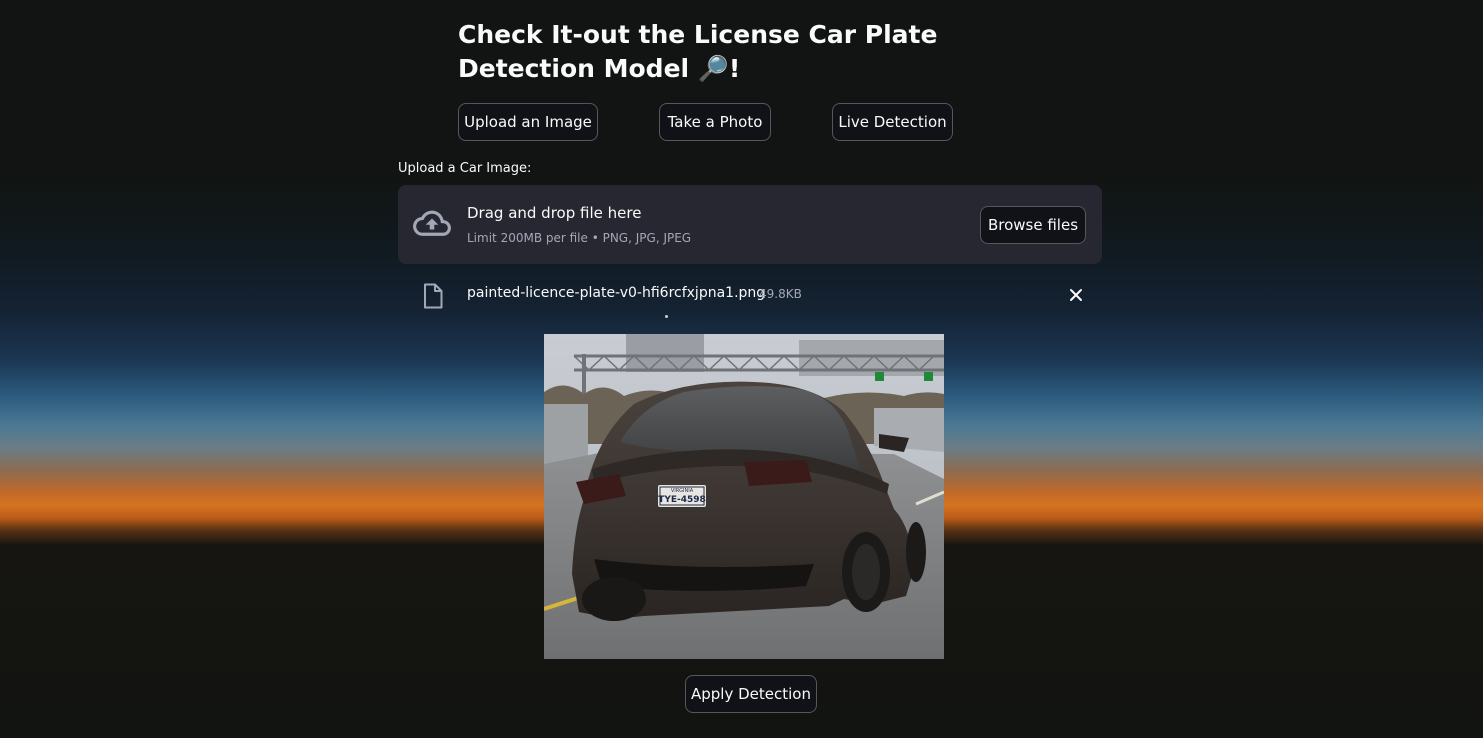 This screenshot has width=1483, height=738. Describe the element at coordinates (715, 122) in the screenshot. I see `take-photo-button: Take a Photo` at that location.